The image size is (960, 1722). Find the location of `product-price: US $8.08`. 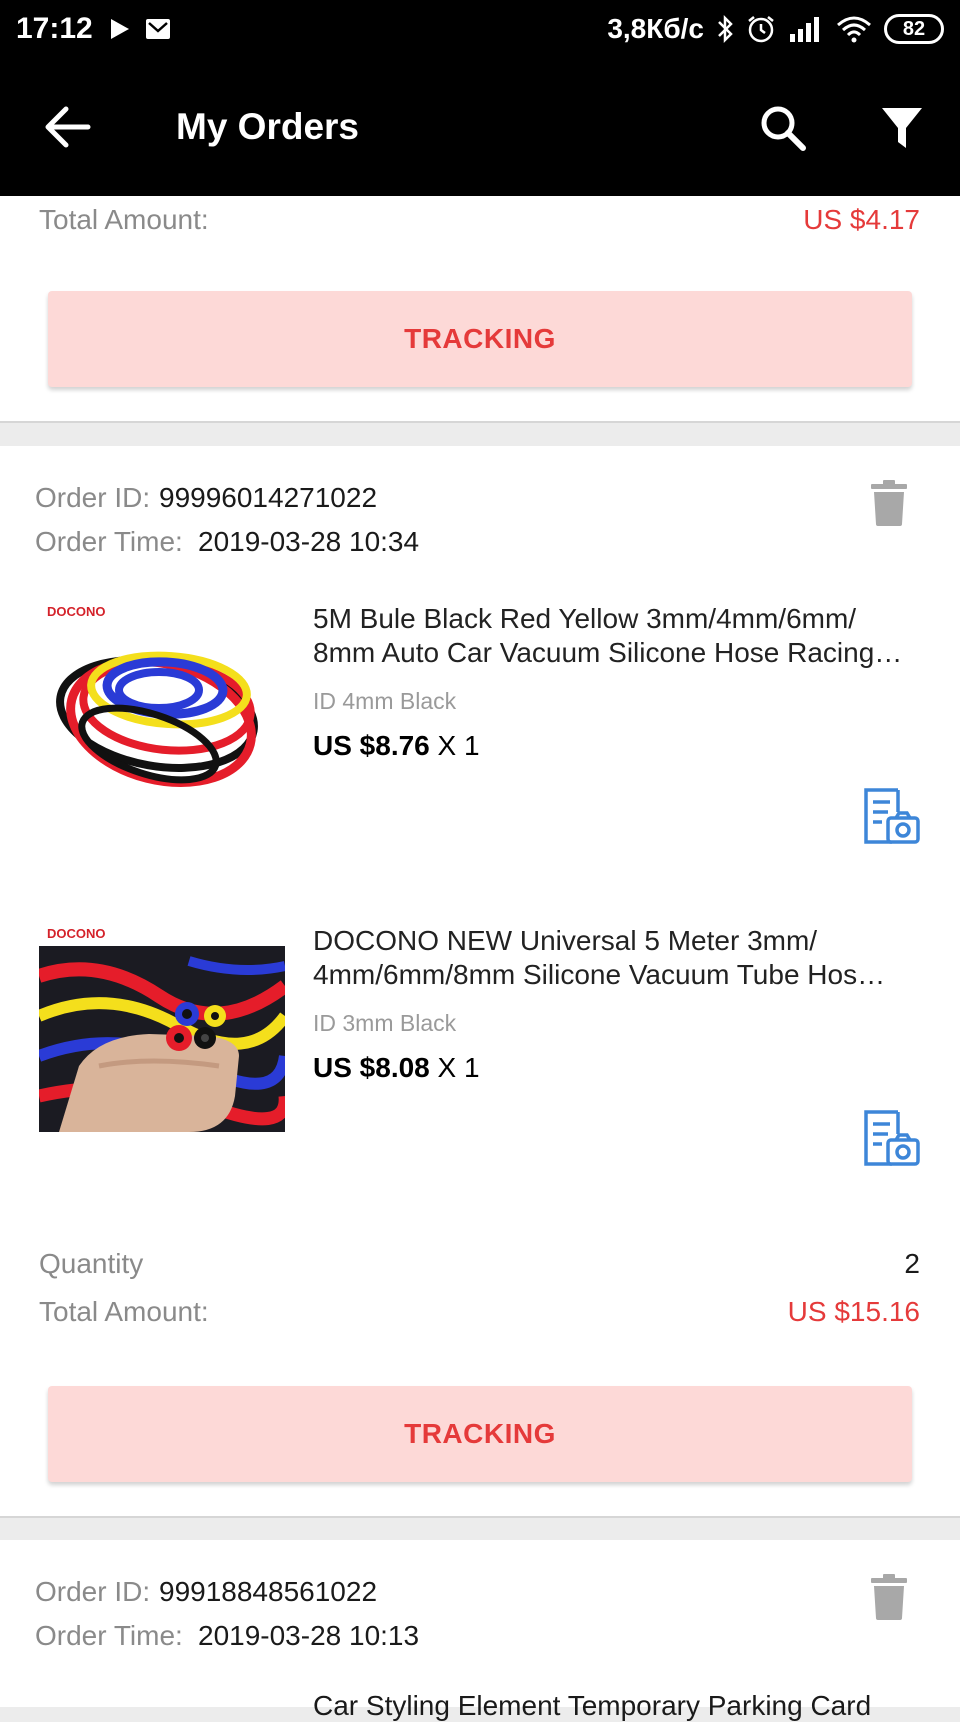

product-price: US $8.08 is located at coordinates (371, 1067).